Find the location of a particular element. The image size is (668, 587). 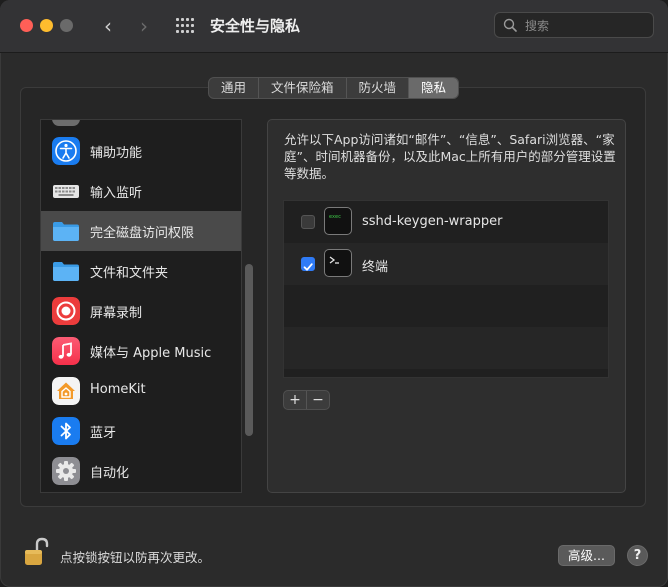

search-icon is located at coordinates (510, 25).